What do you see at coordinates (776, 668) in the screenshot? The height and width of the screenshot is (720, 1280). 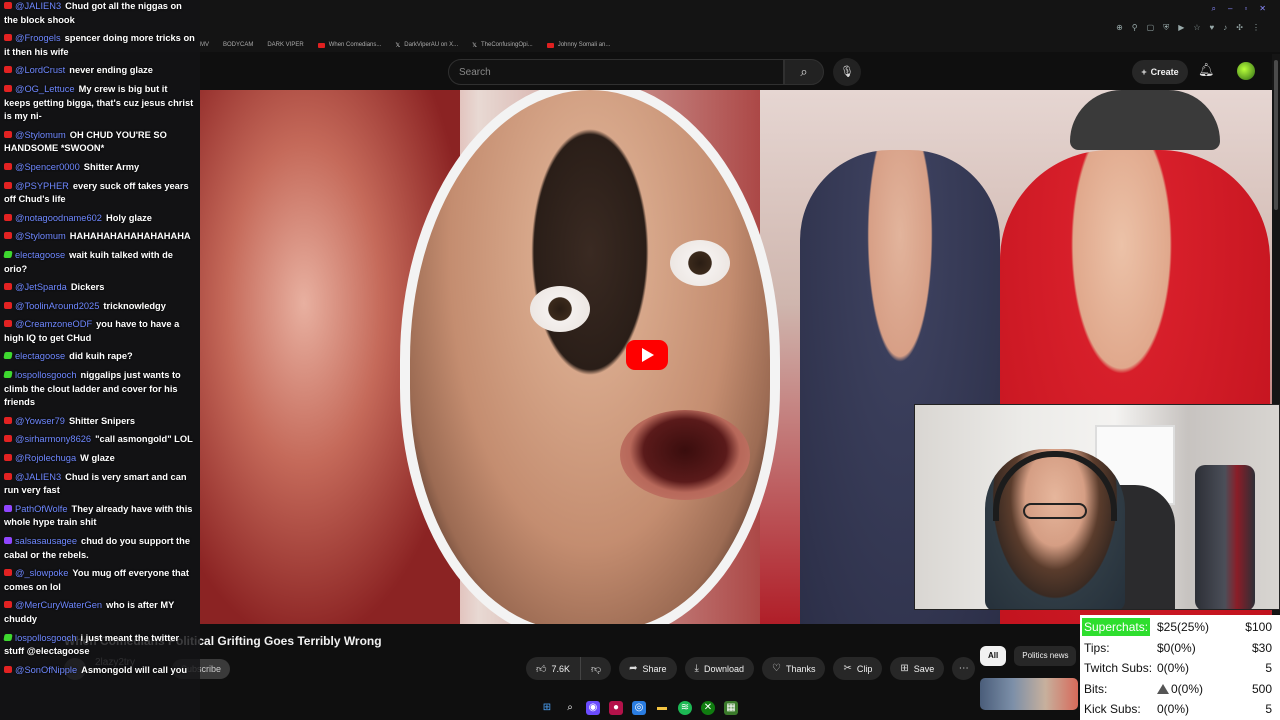 I see `thanks-icon: ♡` at bounding box center [776, 668].